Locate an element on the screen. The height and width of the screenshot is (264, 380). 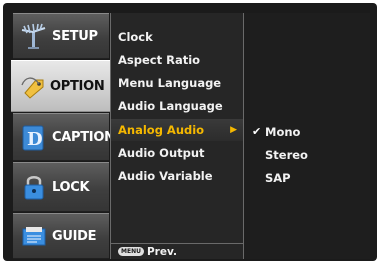
svg-text: D is located at coordinates (35, 139).